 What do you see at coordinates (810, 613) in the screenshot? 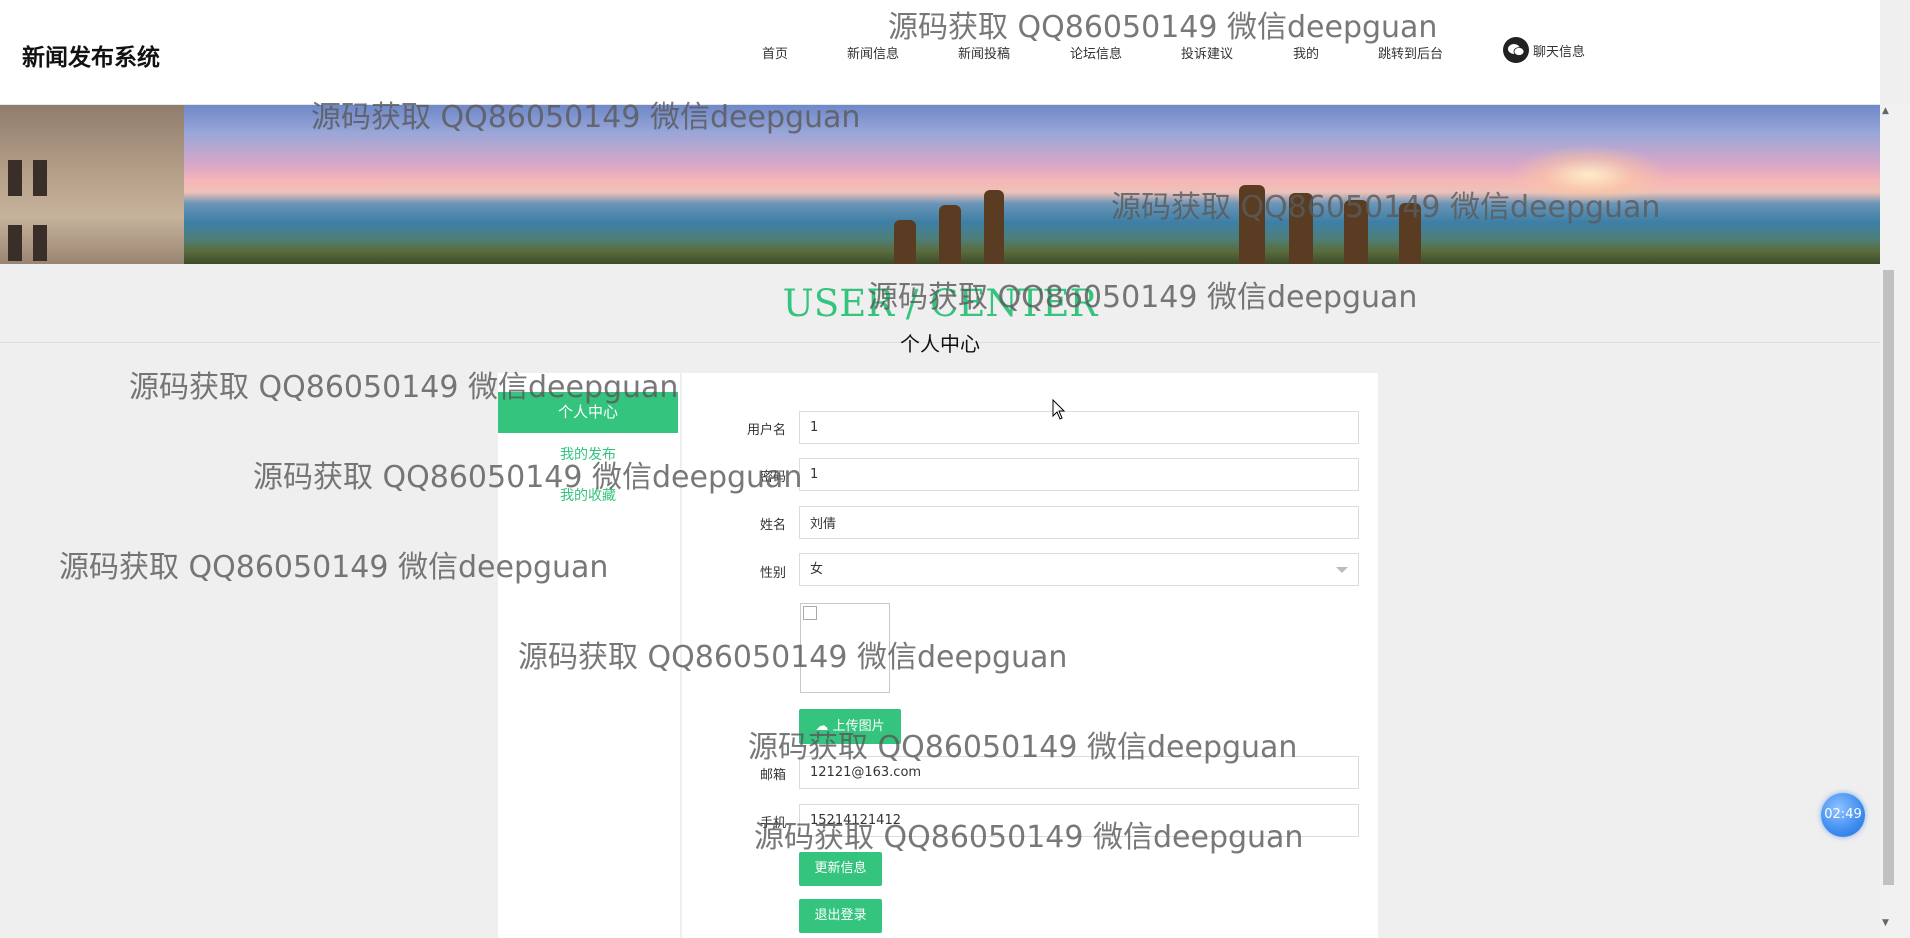
I see `broken-image-icon` at bounding box center [810, 613].